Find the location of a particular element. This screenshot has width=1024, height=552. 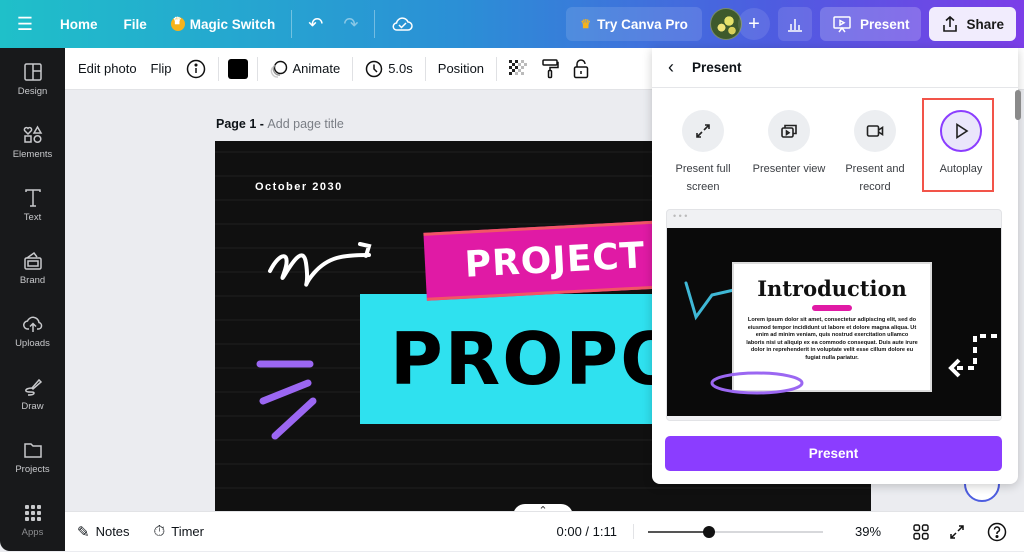

sidebar-item-apps: Apps is located at coordinates (32, 520).